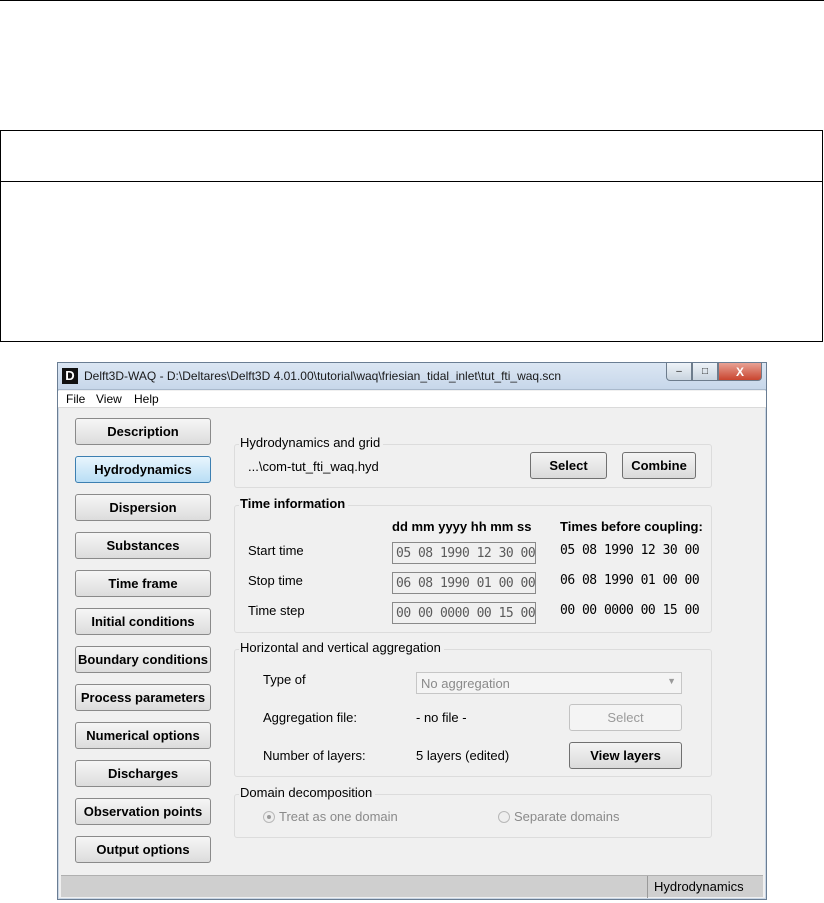  I want to click on nav-initial-conditions-button: Initial conditions, so click(143, 621).